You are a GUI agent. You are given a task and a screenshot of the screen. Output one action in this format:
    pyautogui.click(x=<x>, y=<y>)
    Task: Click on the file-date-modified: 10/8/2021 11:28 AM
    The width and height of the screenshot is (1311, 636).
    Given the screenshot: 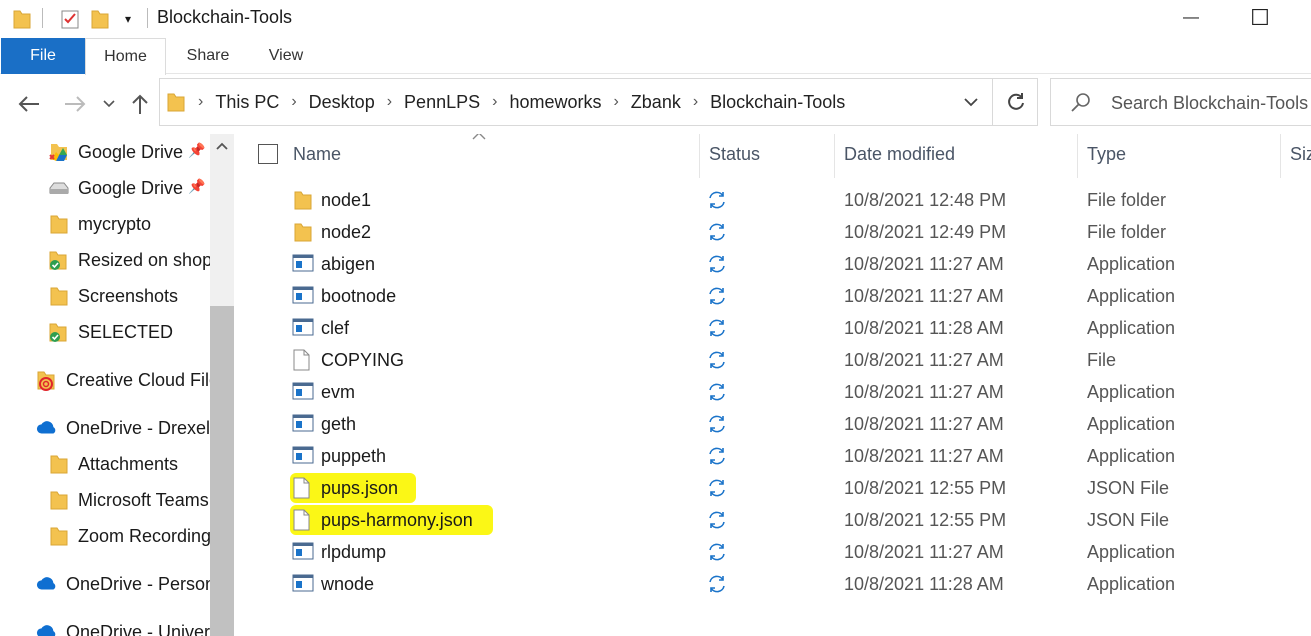 What is the action you would take?
    pyautogui.click(x=924, y=328)
    